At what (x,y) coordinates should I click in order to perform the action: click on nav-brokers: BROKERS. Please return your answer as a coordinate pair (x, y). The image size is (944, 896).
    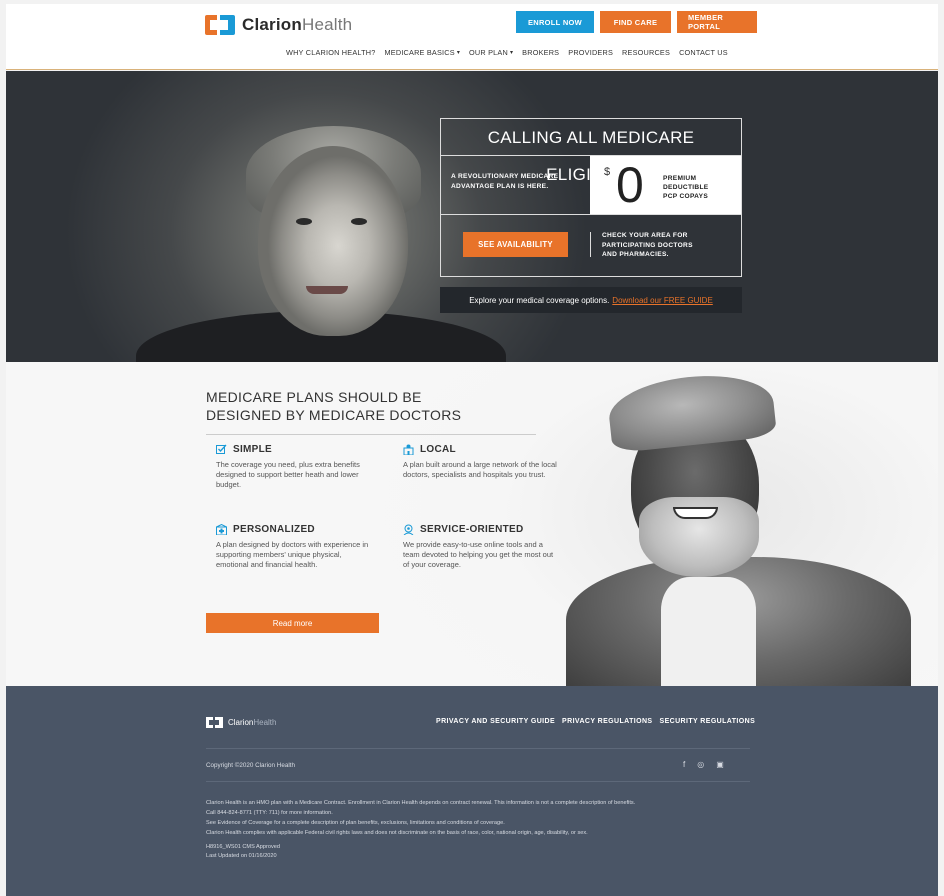
    Looking at the image, I should click on (540, 52).